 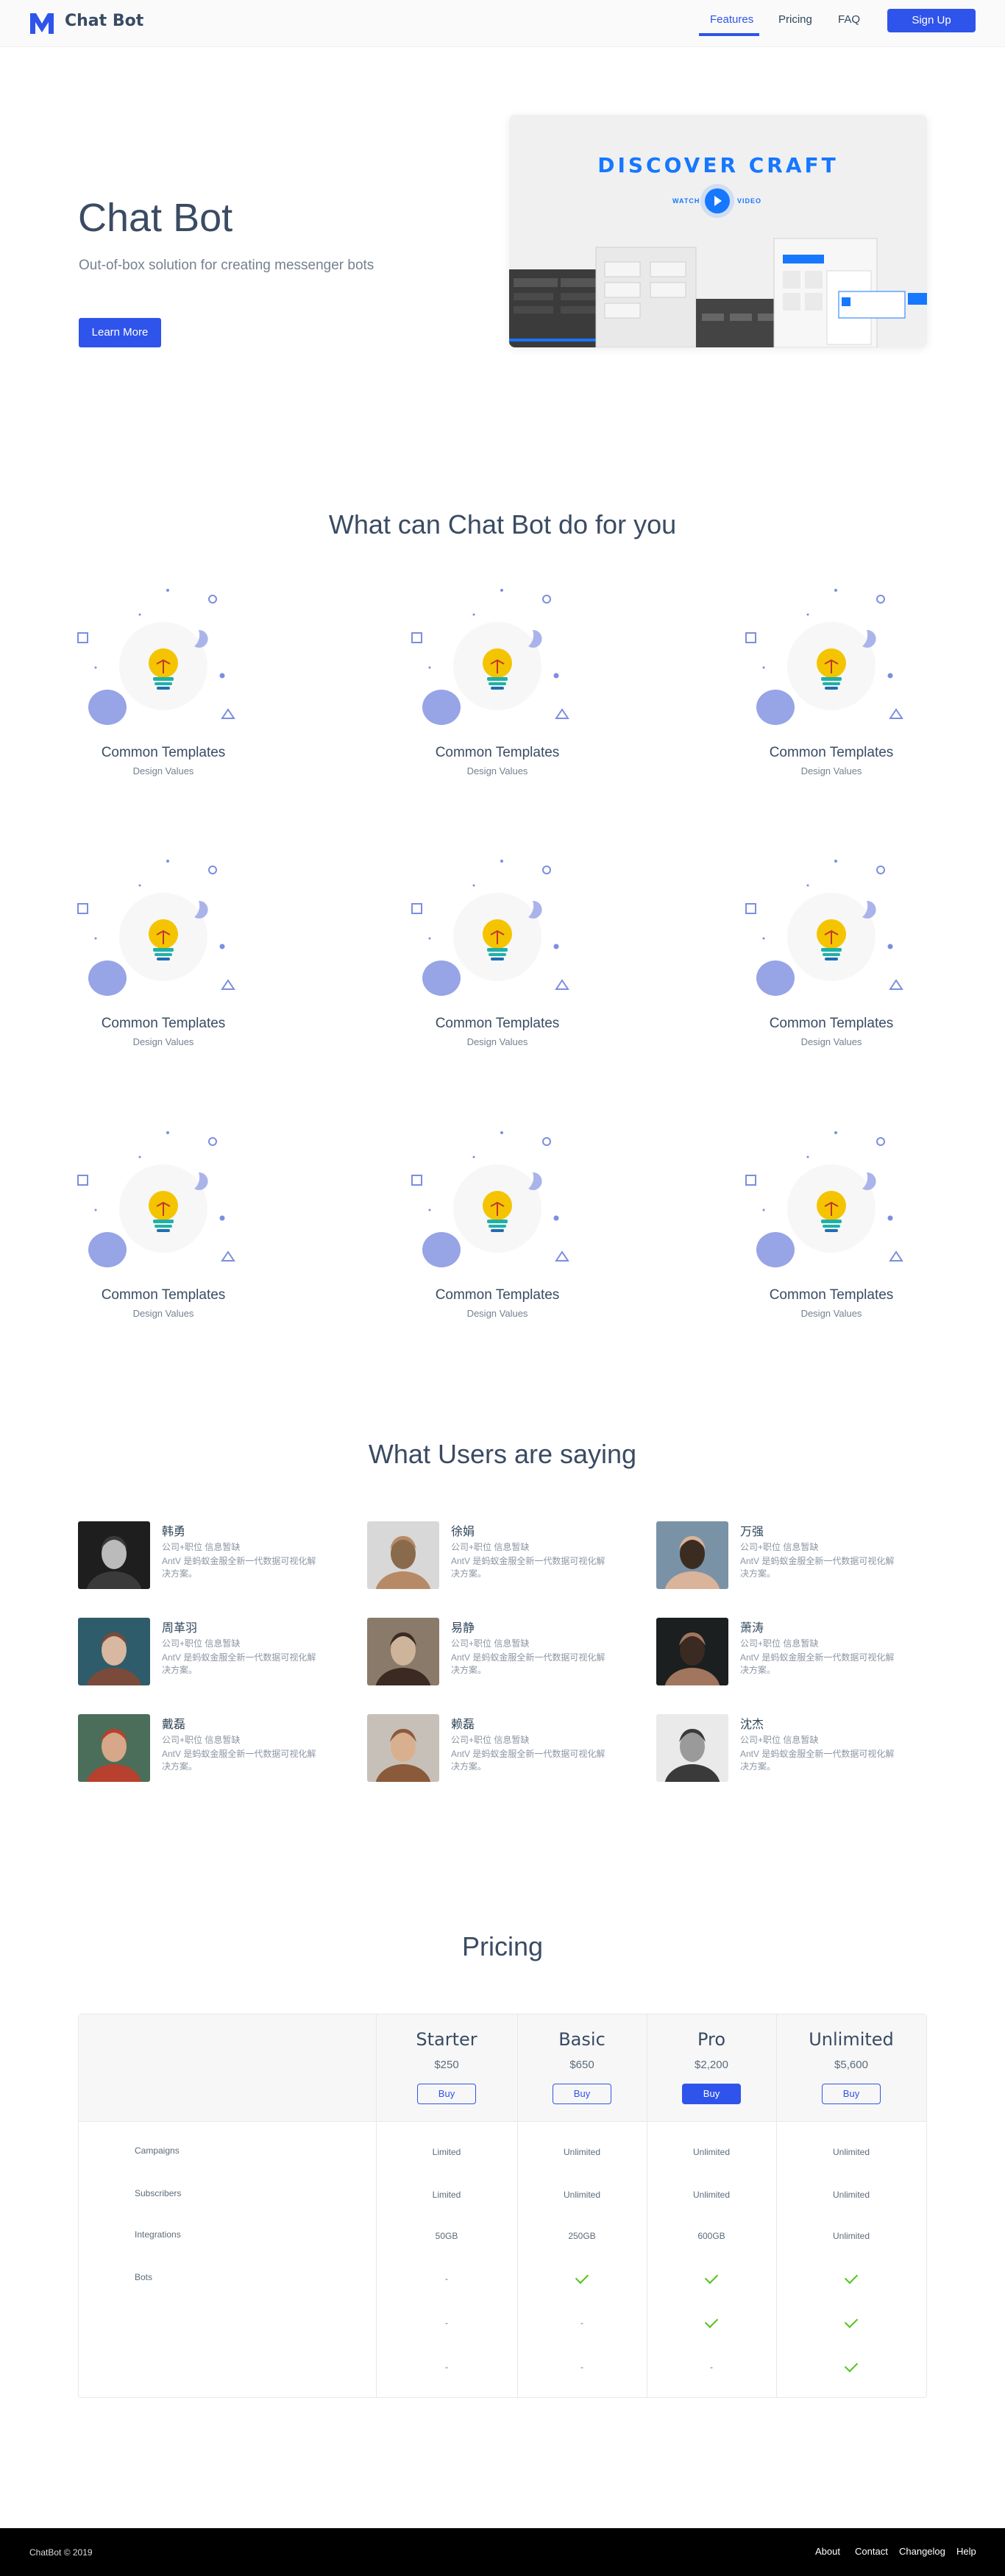 I want to click on pricing-row-label: Bots, so click(x=144, y=2277).